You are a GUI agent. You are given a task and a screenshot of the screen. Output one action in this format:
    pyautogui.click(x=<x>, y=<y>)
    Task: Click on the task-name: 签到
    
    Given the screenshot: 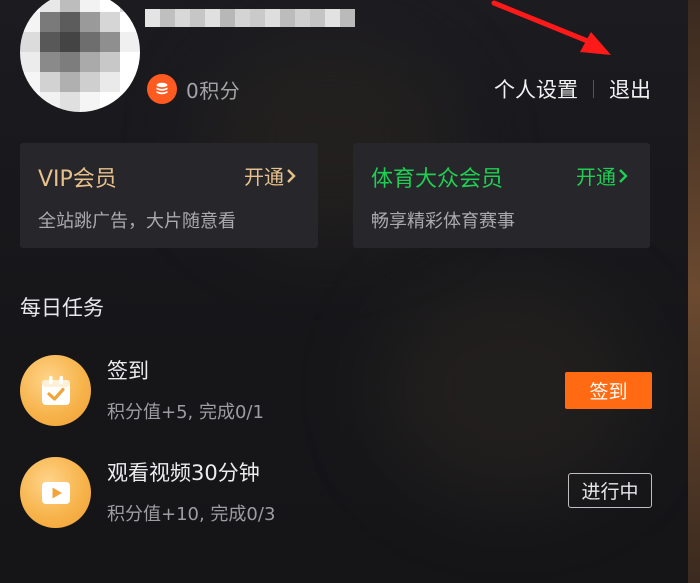 What is the action you would take?
    pyautogui.click(x=128, y=371)
    